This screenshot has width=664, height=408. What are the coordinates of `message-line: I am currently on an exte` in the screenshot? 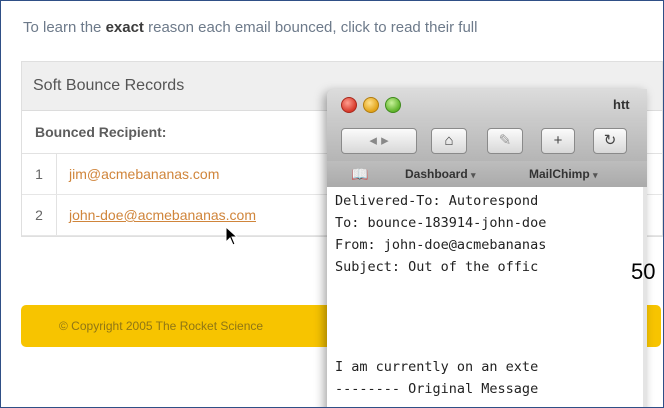 It's located at (437, 367).